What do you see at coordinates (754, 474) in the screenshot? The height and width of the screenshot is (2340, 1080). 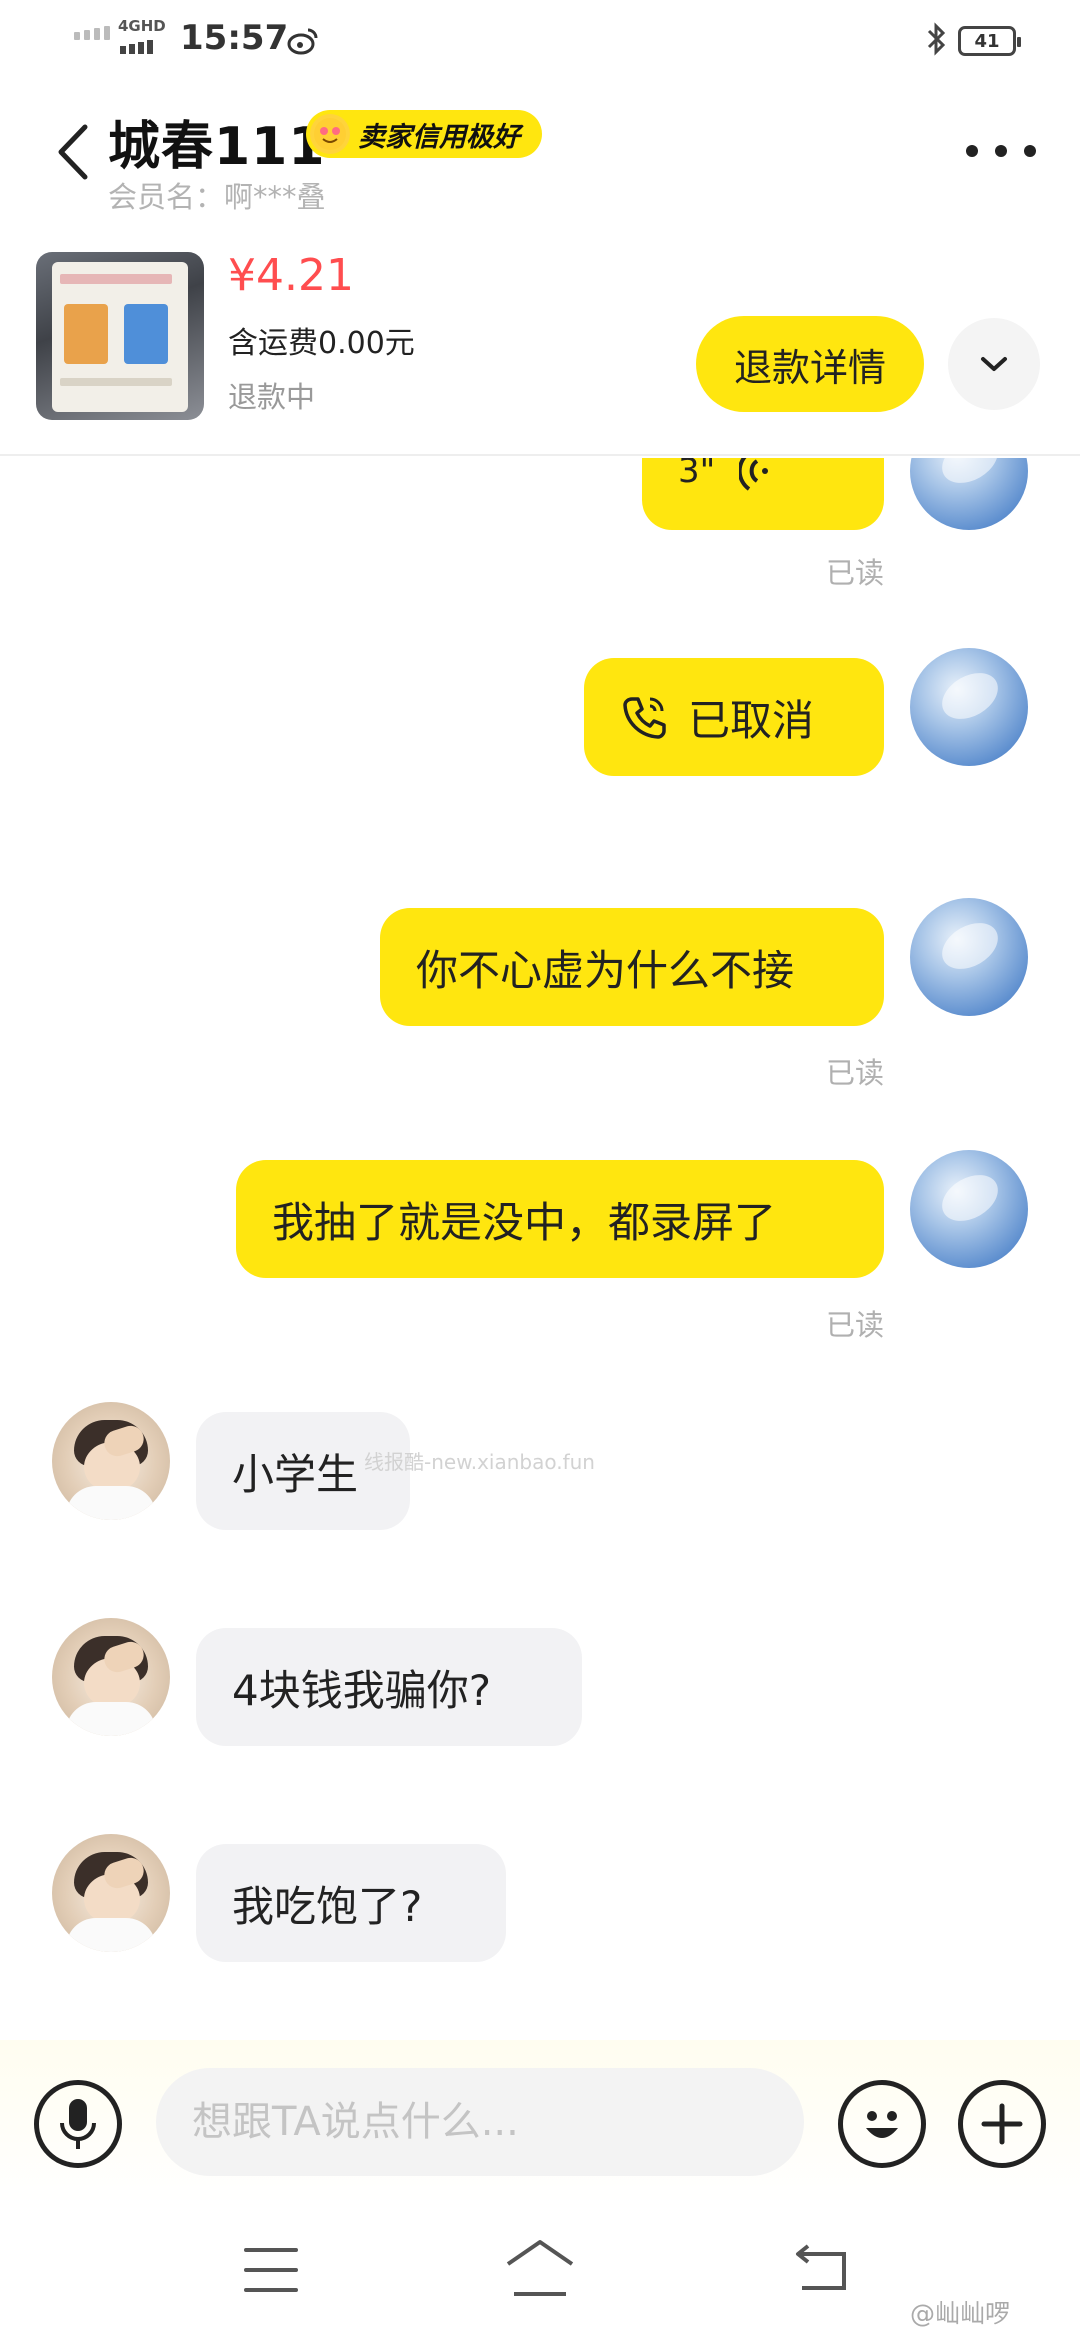 I see `voice-wave-icon` at bounding box center [754, 474].